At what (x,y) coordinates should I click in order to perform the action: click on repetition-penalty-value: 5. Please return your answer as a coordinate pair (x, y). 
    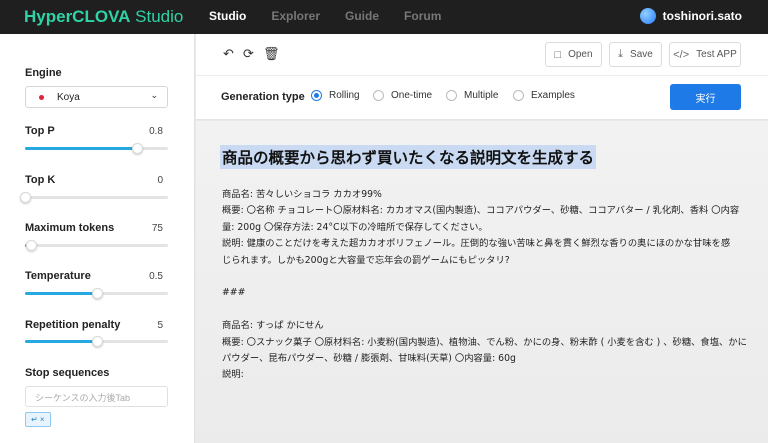
    Looking at the image, I should click on (160, 325).